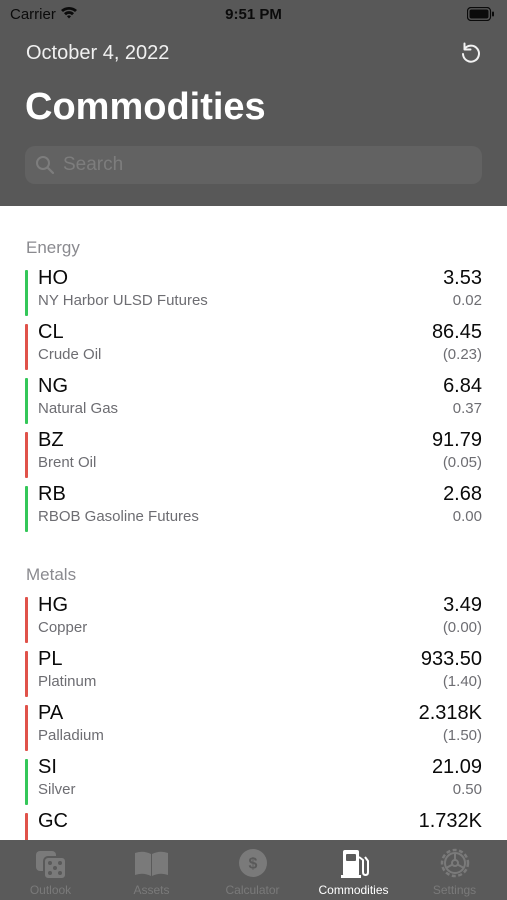 This screenshot has width=507, height=900. What do you see at coordinates (462, 627) in the screenshot?
I see `commodity-change: (0.00)` at bounding box center [462, 627].